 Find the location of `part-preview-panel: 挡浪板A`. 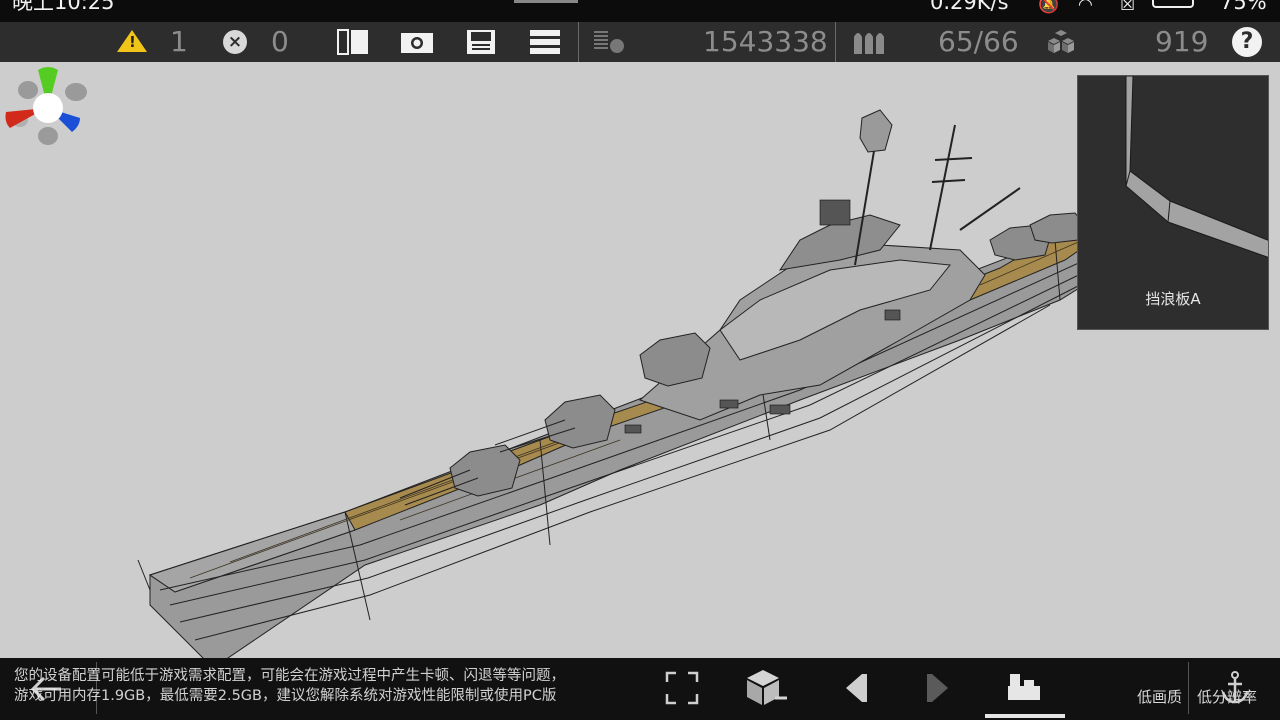

part-preview-panel: 挡浪板A is located at coordinates (1173, 202).